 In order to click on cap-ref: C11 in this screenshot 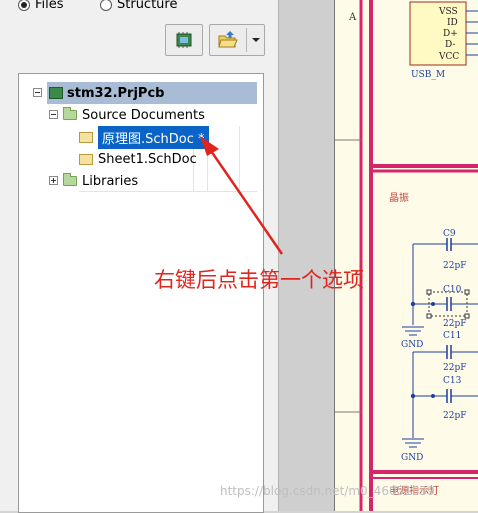, I will do `click(452, 336)`.